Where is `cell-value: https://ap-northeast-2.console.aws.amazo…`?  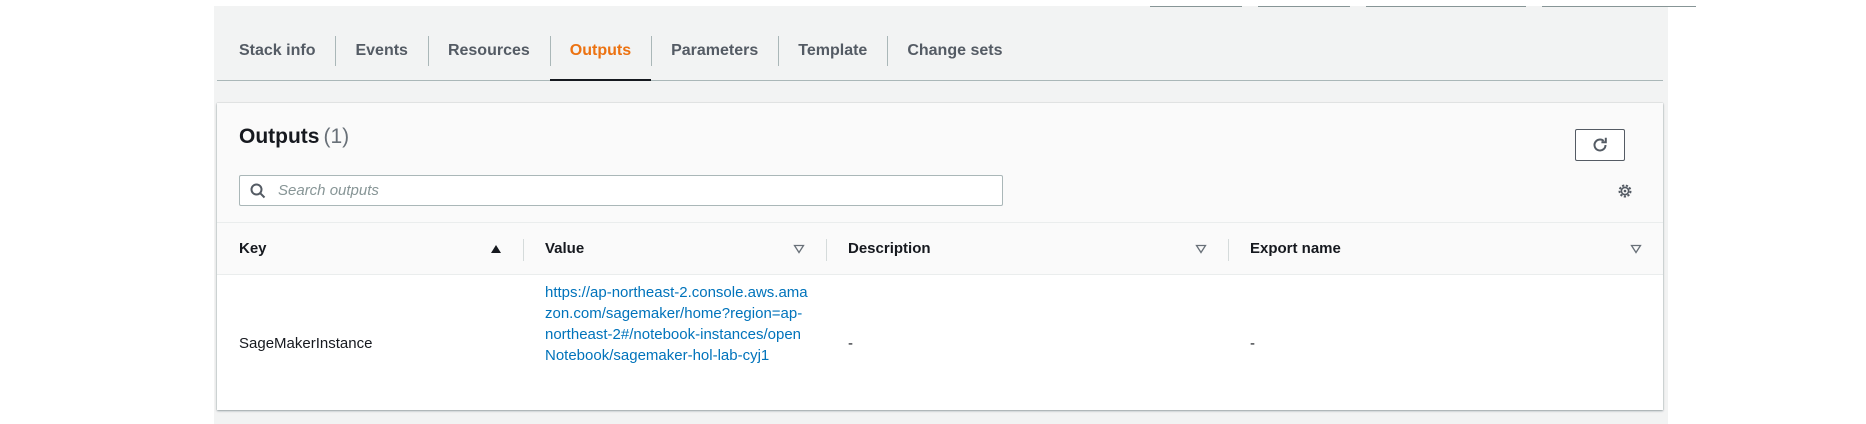 cell-value: https://ap-northeast-2.console.aws.amazo… is located at coordinates (674, 343).